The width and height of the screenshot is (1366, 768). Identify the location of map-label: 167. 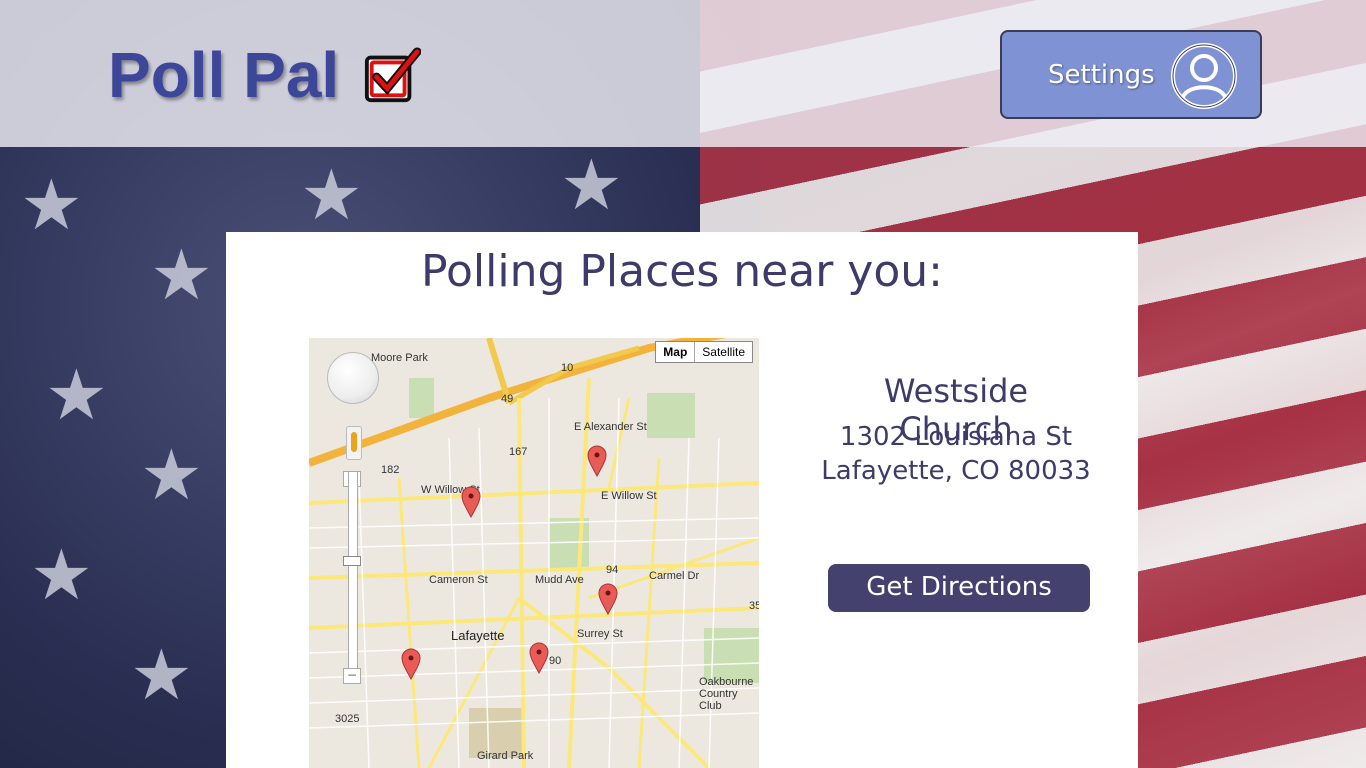
(518, 452).